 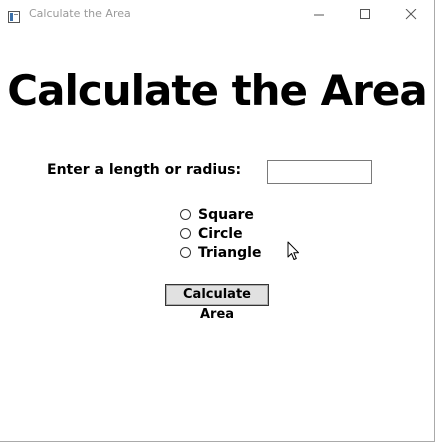 I want to click on page-title: Calculate the Area, so click(x=217, y=90).